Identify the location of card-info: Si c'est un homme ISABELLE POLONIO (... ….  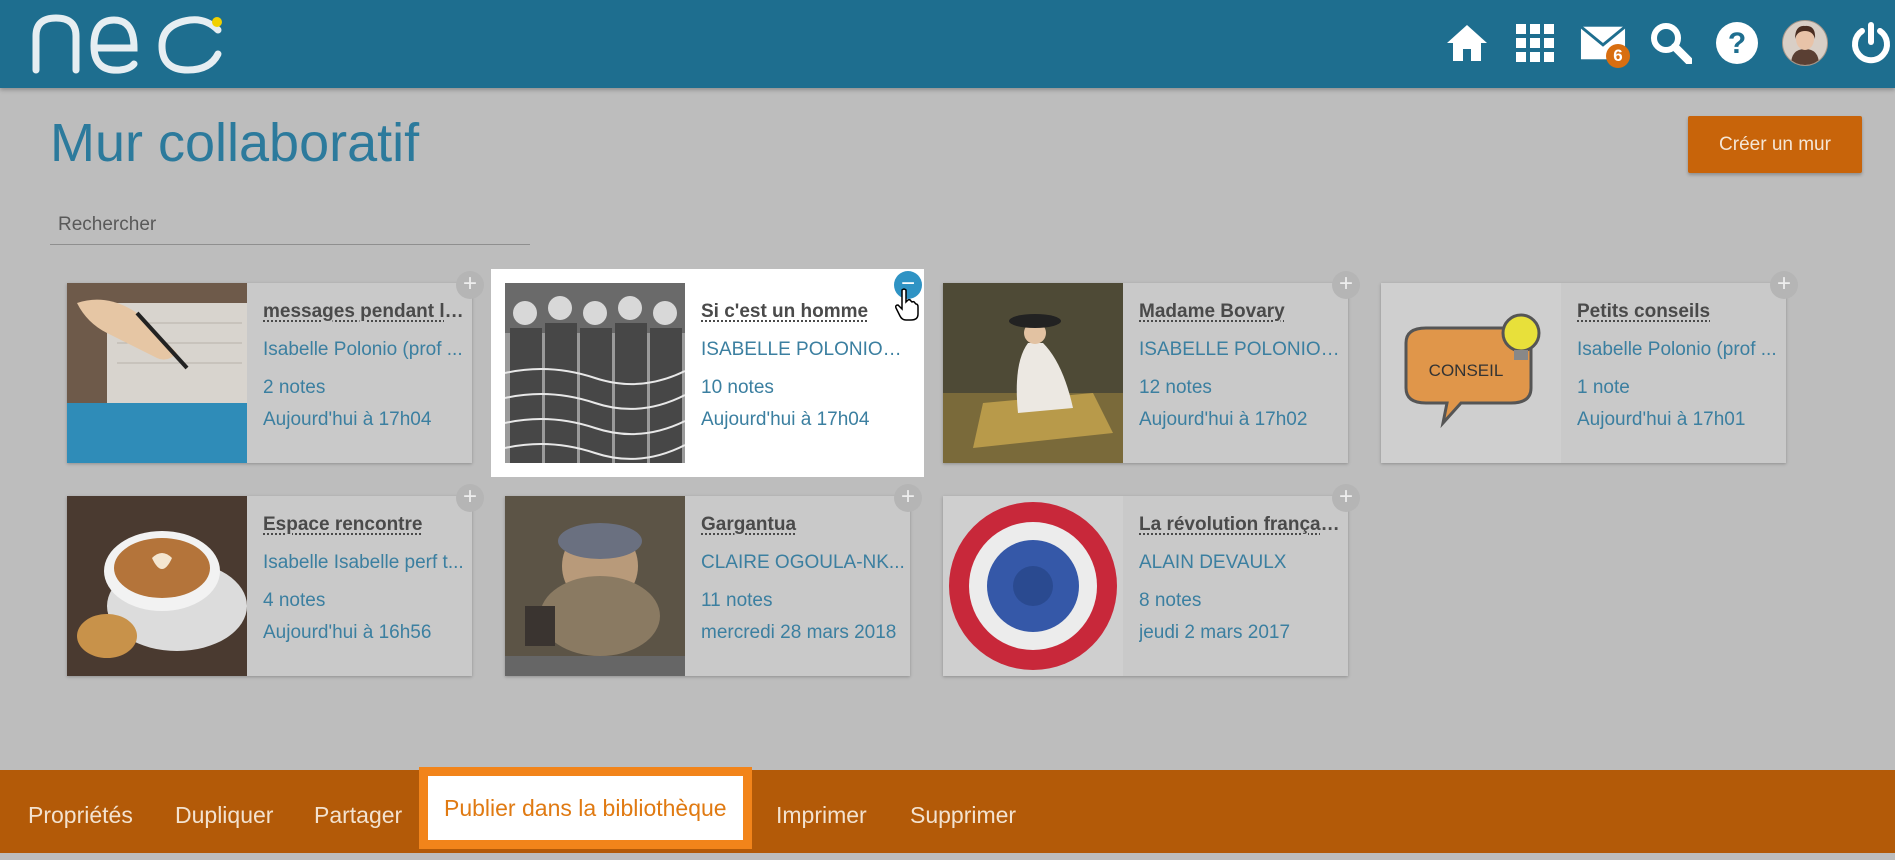
(803, 367).